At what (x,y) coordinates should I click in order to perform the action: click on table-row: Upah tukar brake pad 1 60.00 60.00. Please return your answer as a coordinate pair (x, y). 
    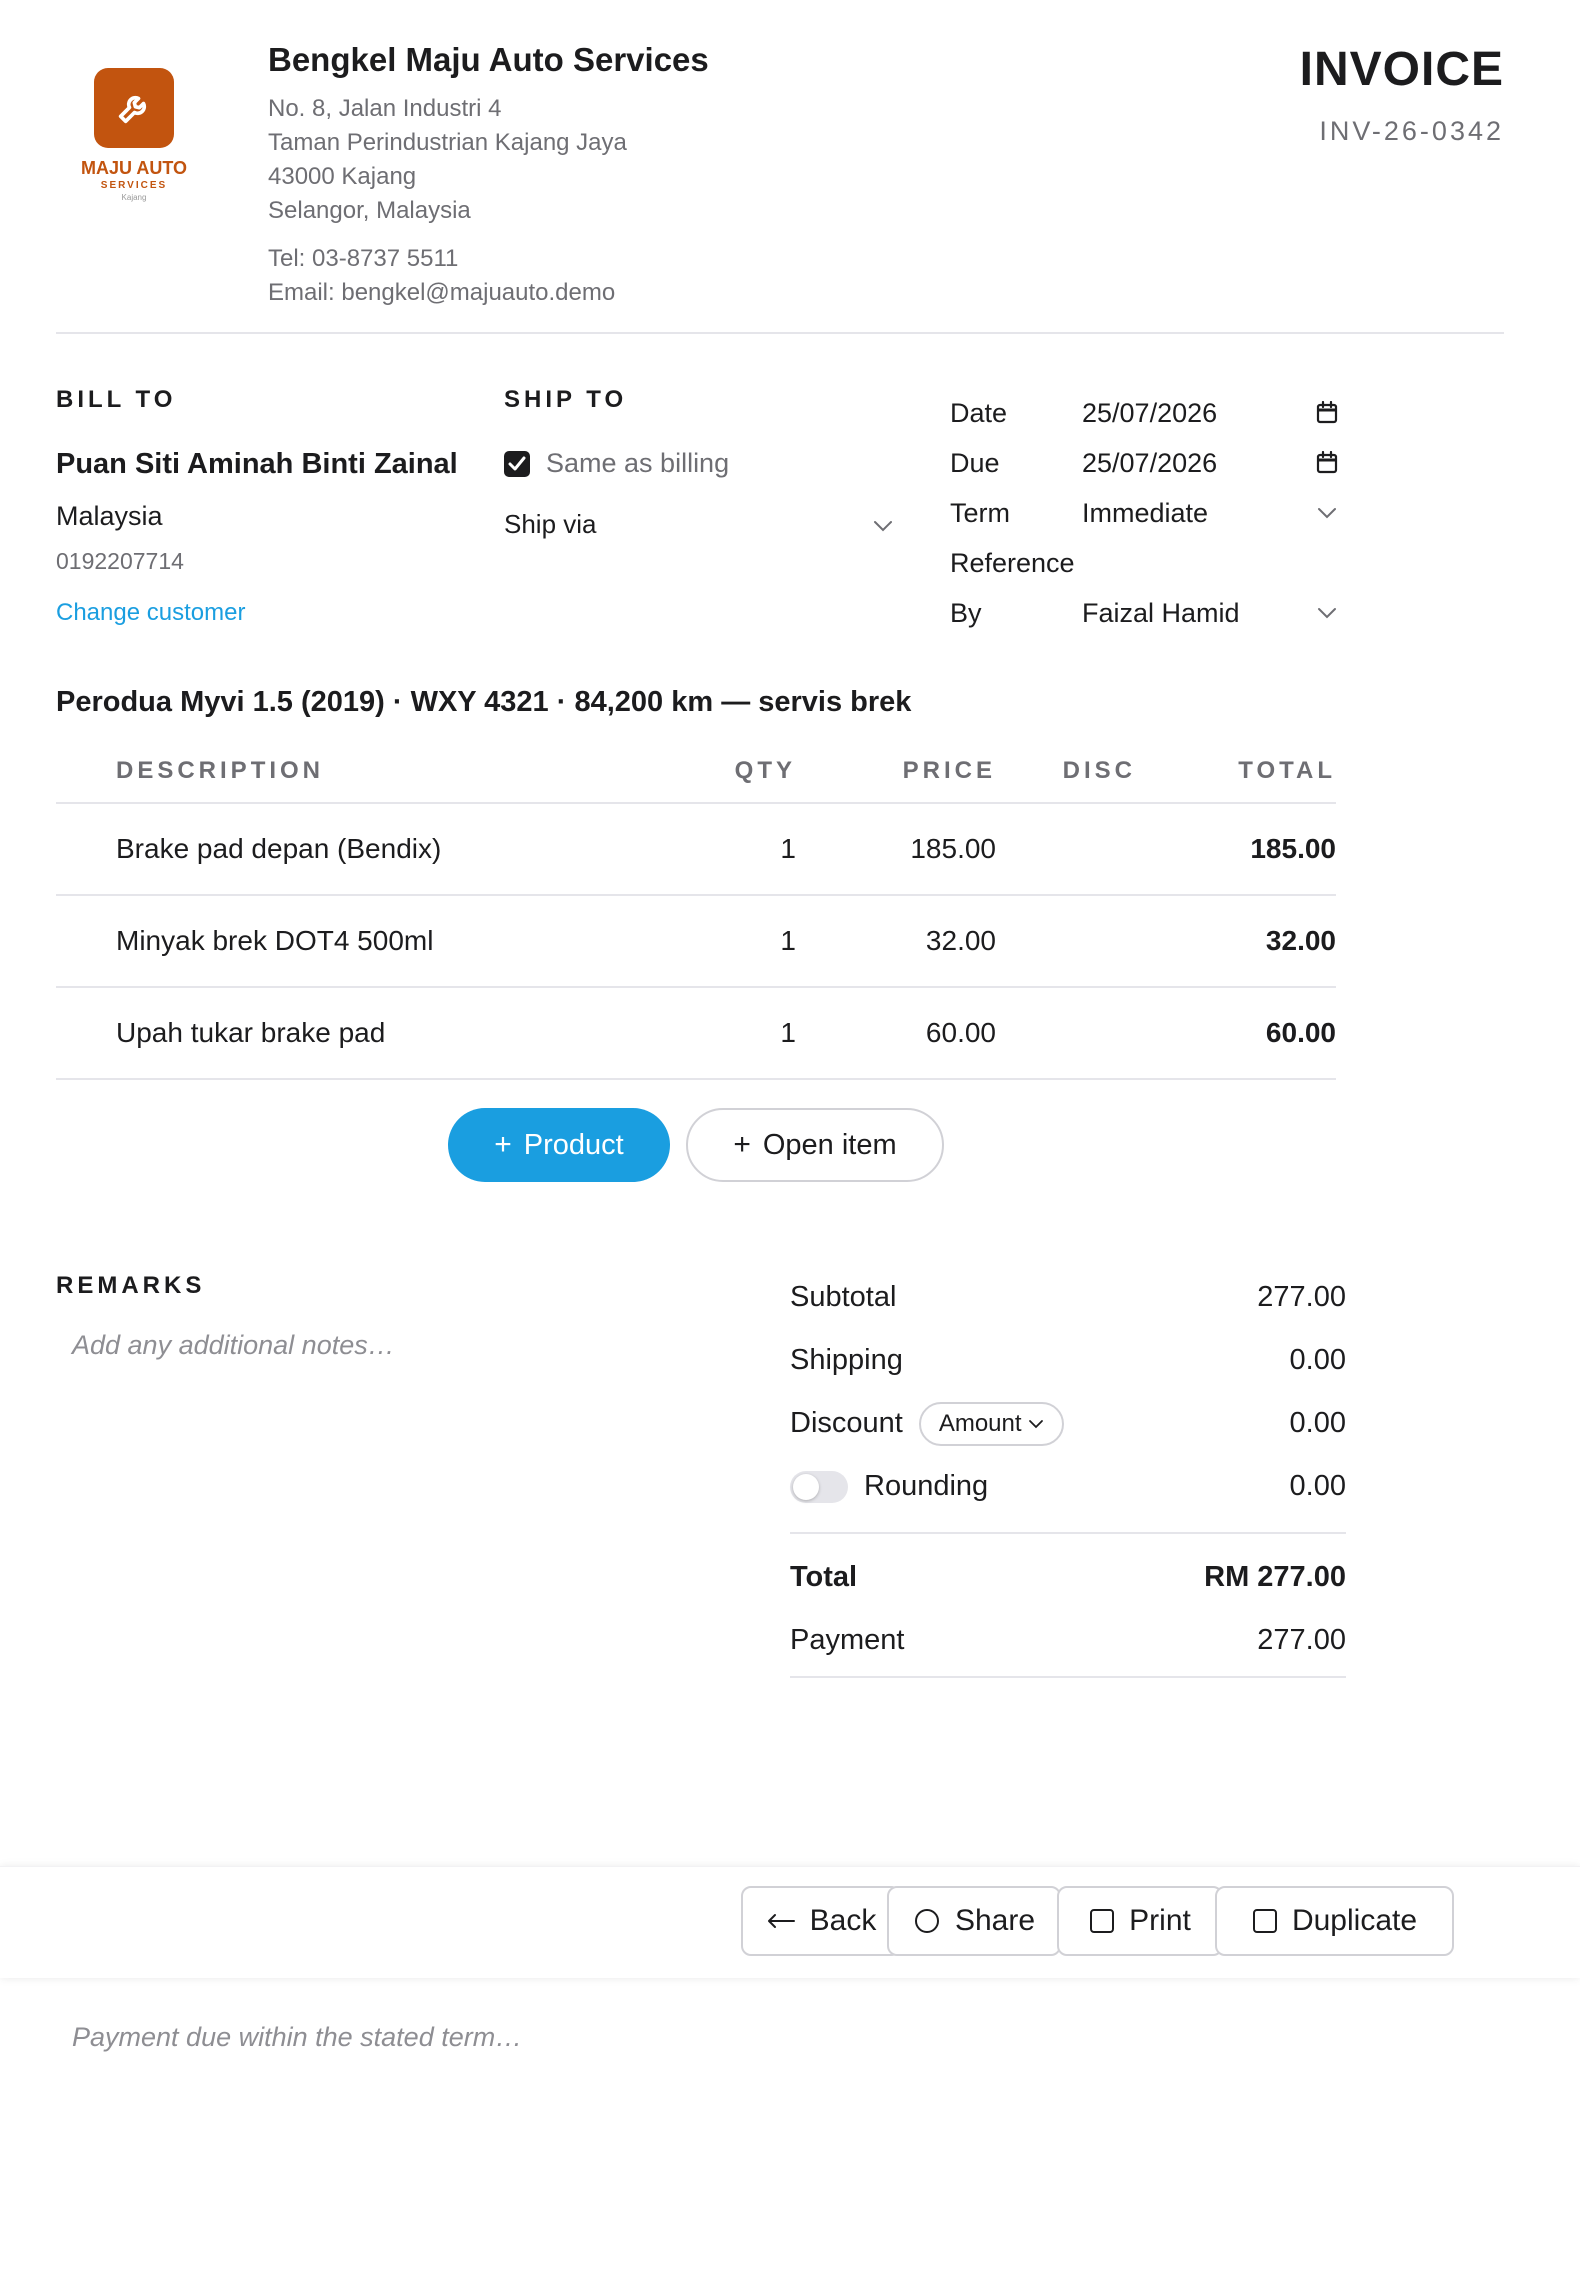
    Looking at the image, I should click on (696, 1034).